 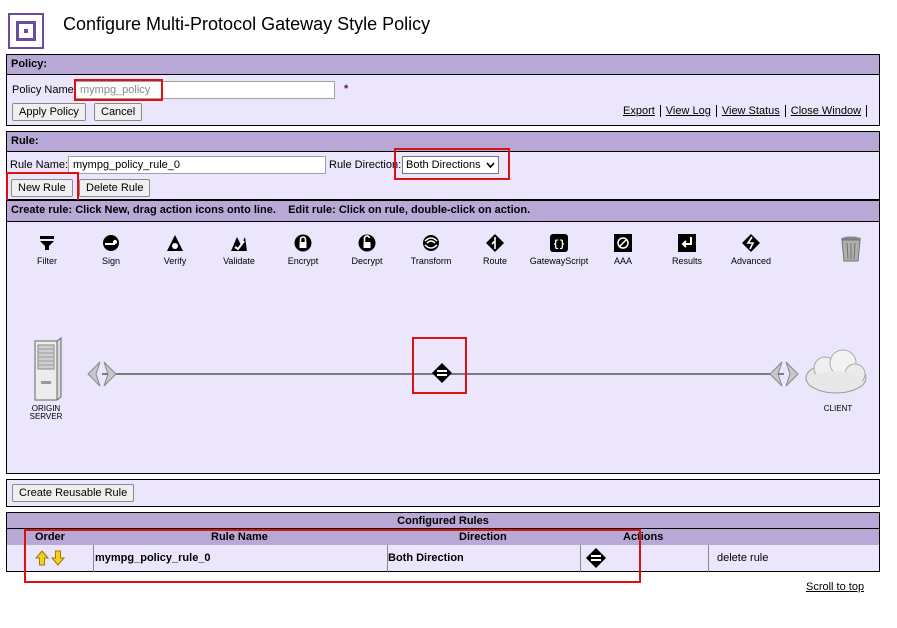 I want to click on advanced-icon, so click(x=751, y=243).